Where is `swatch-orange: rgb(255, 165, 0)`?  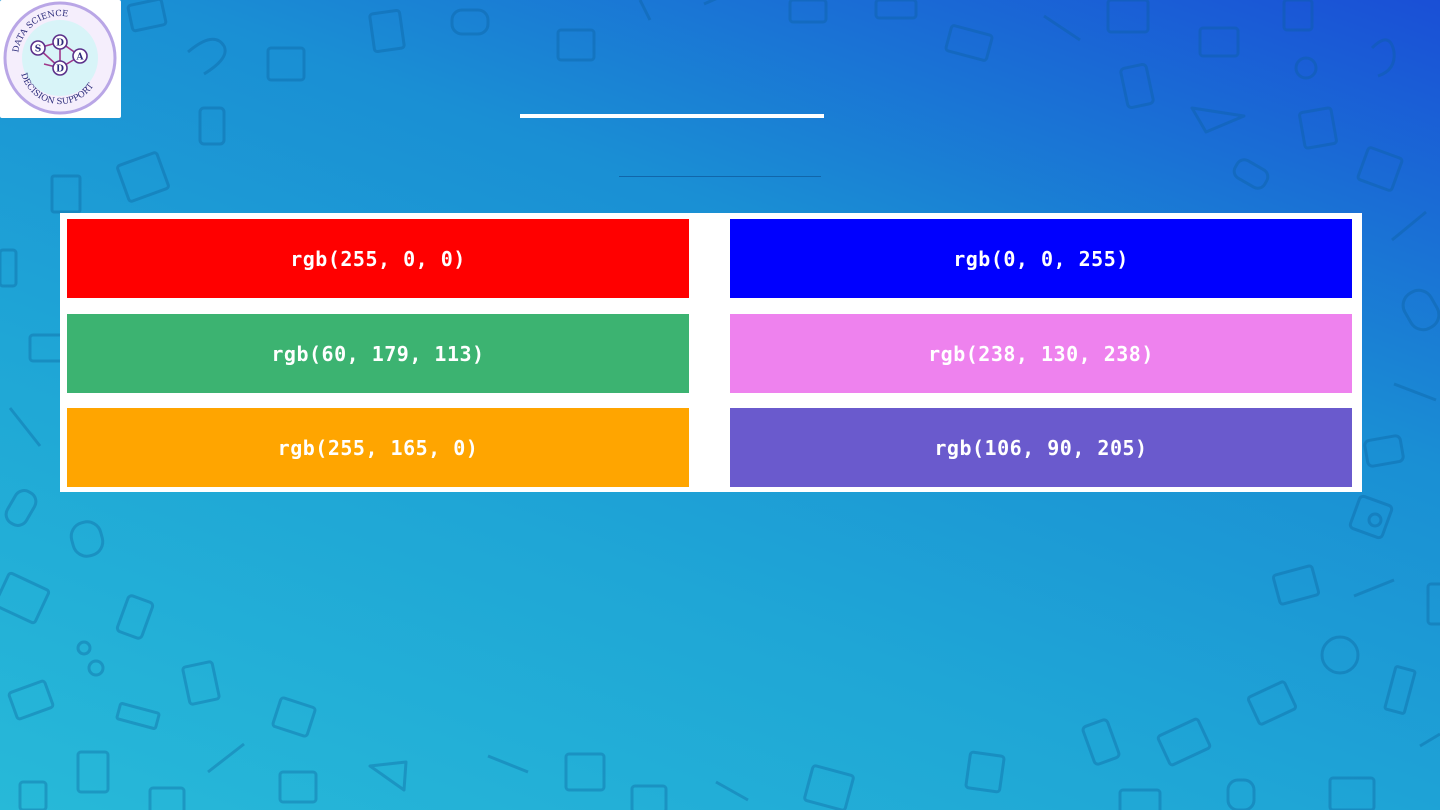 swatch-orange: rgb(255, 165, 0) is located at coordinates (378, 447).